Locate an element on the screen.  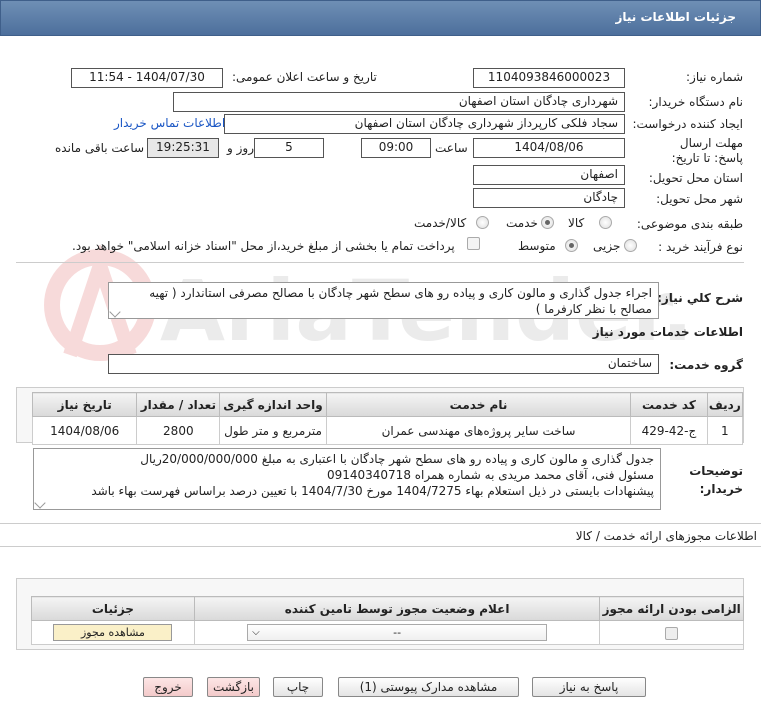
buyer-org-label: نام دستگاه خریدار: is located at coordinates (696, 102).